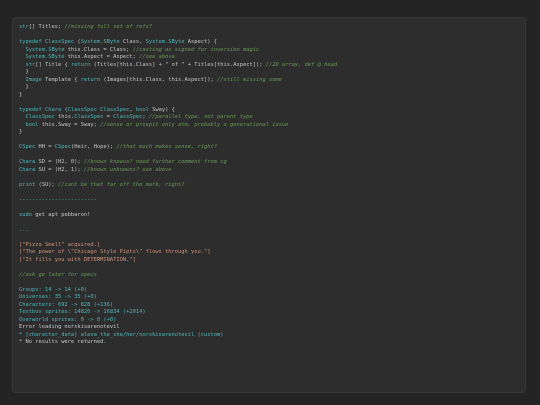 This screenshot has width=540, height=405. Describe the element at coordinates (82, 57) in the screenshot. I see `code-text: System.SByte this.Aspect = Aspect;` at that location.